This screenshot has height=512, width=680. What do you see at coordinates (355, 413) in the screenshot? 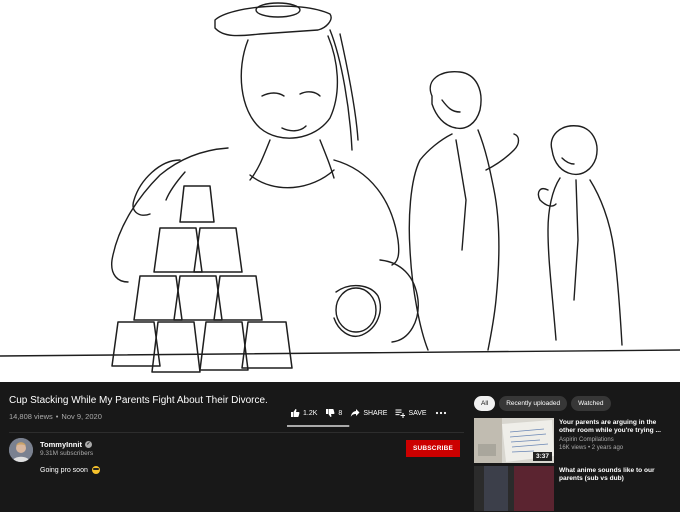
I see `share-arrow-icon` at bounding box center [355, 413].